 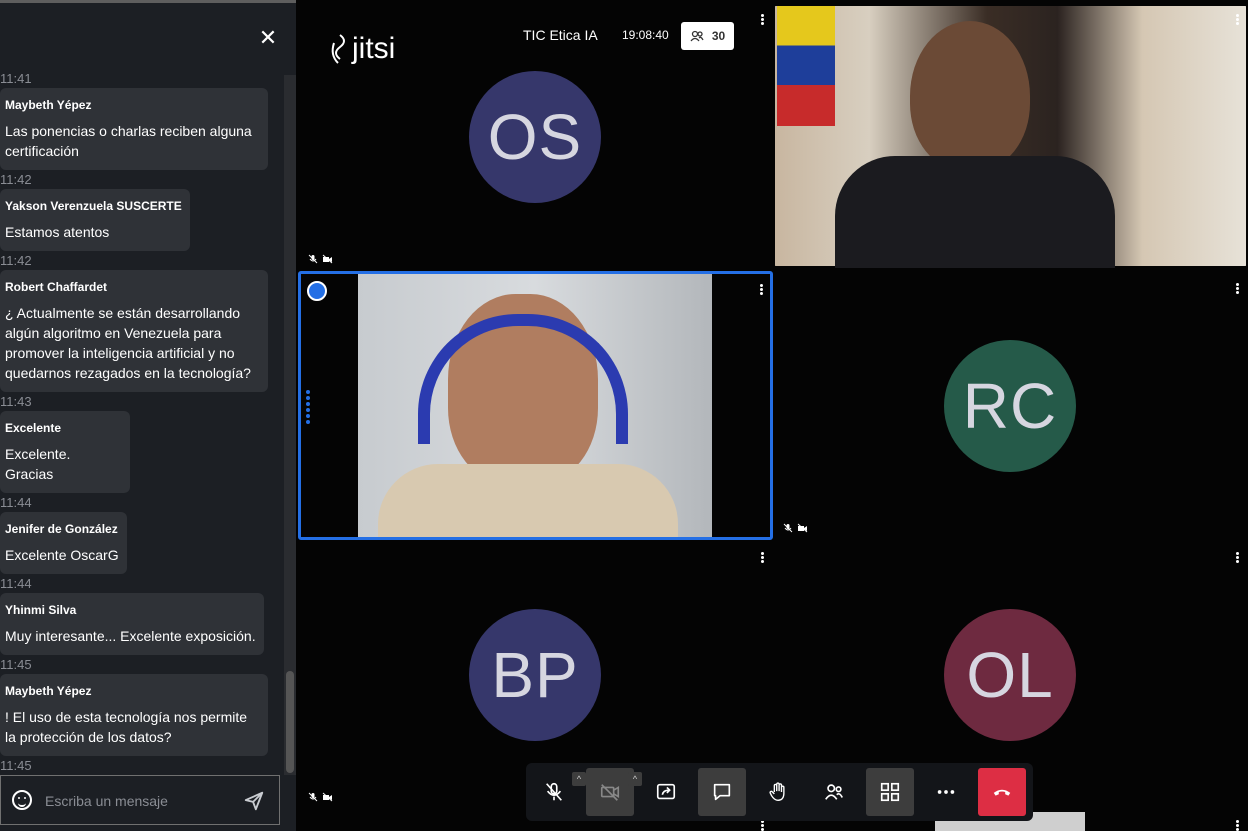 What do you see at coordinates (41, 610) in the screenshot?
I see `message-sender: Yhinmi Silva` at bounding box center [41, 610].